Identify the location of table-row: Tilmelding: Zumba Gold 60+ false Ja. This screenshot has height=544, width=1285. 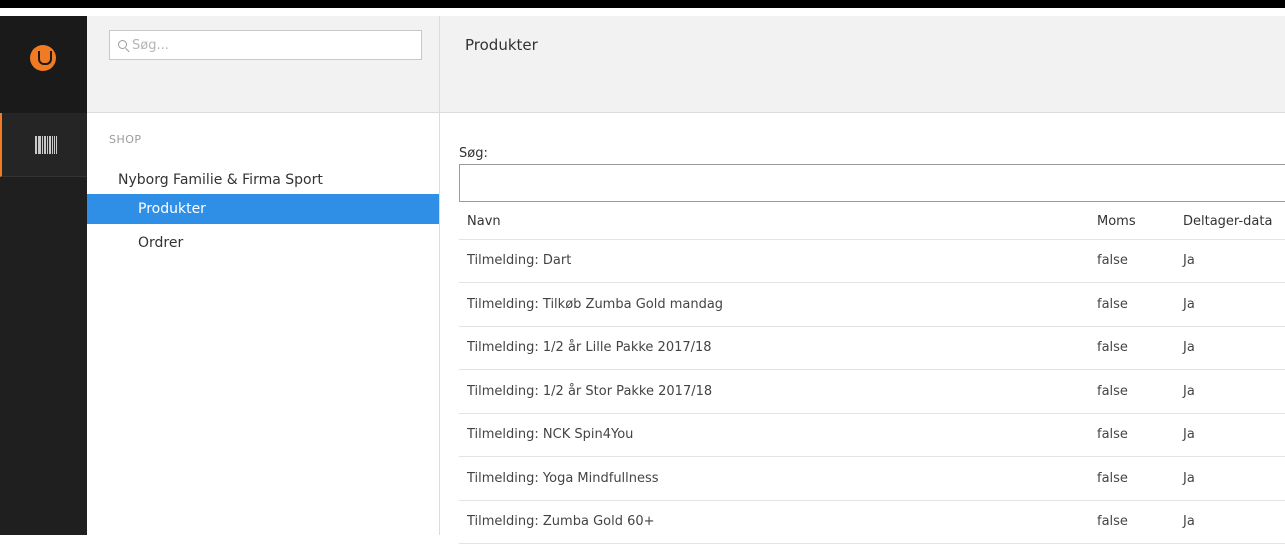
(872, 522).